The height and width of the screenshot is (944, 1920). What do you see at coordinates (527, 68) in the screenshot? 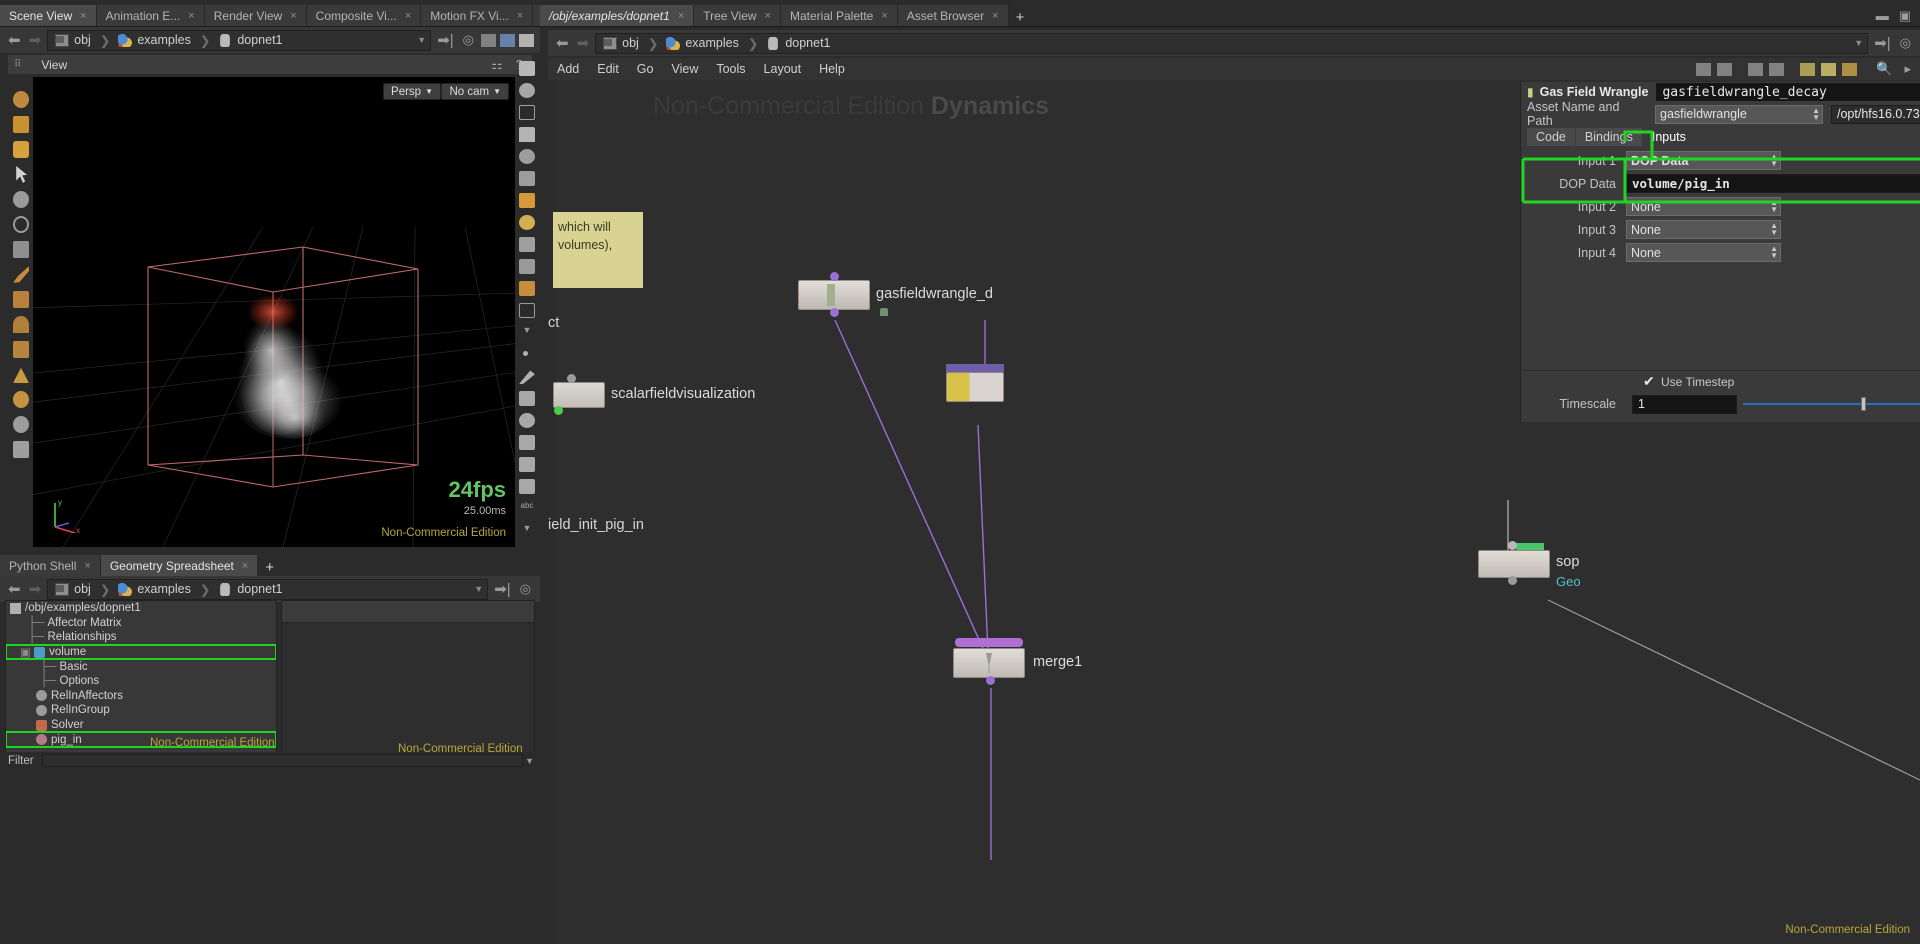
I see `display-mode-icon` at bounding box center [527, 68].